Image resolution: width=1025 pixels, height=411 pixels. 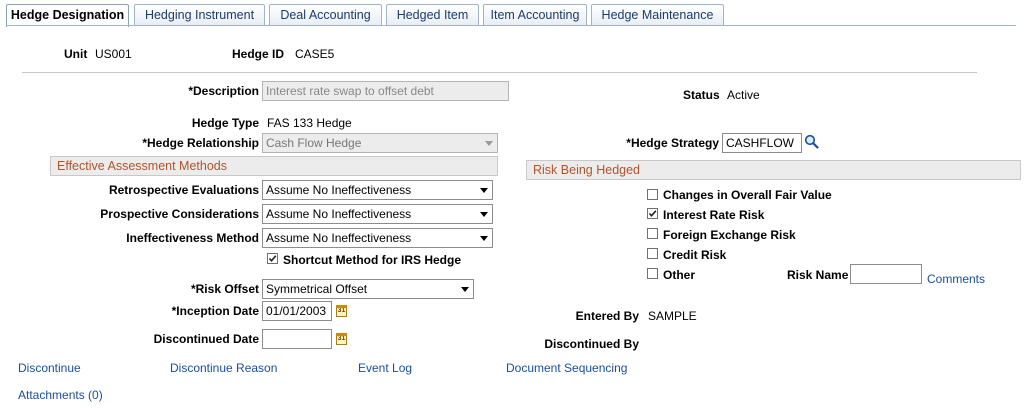 I want to click on unit-label: Unit, so click(x=76, y=54).